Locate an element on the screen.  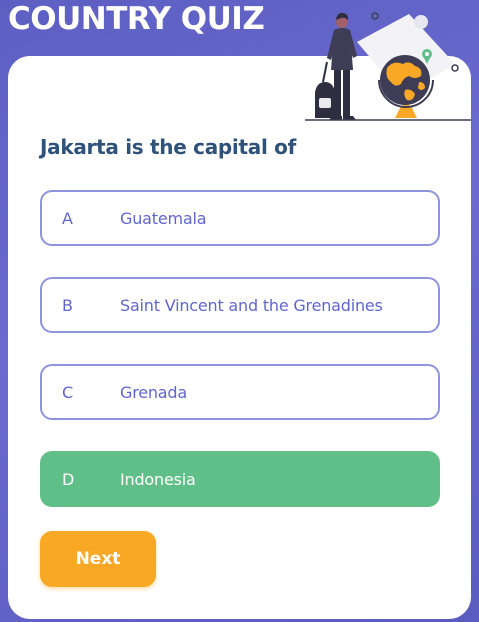
next-button: Next is located at coordinates (98, 559).